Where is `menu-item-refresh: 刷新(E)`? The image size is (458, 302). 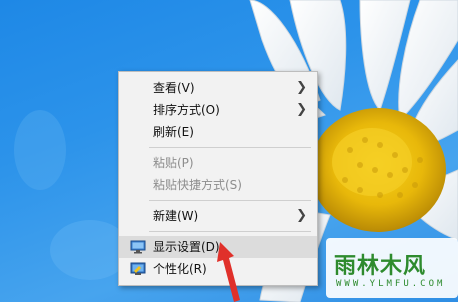 menu-item-refresh: 刷新(E) is located at coordinates (218, 132).